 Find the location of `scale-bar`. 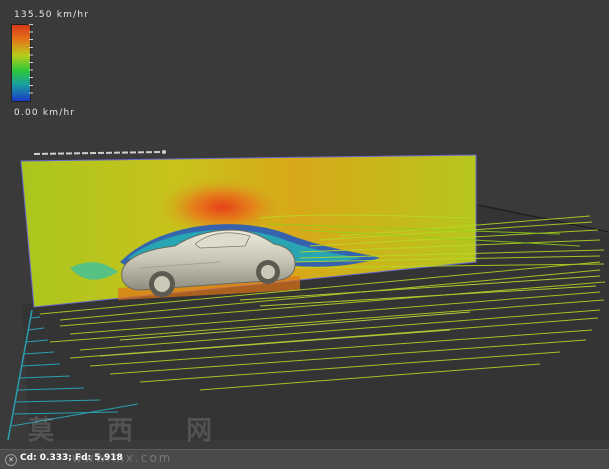

scale-bar is located at coordinates (99, 152).